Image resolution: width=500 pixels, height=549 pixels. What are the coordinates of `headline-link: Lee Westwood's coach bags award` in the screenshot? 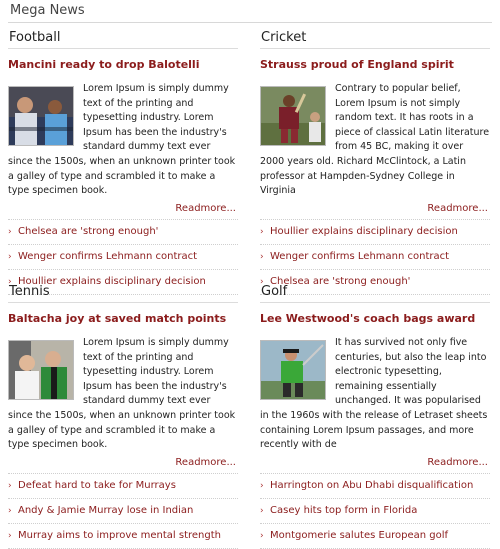 It's located at (375, 319).